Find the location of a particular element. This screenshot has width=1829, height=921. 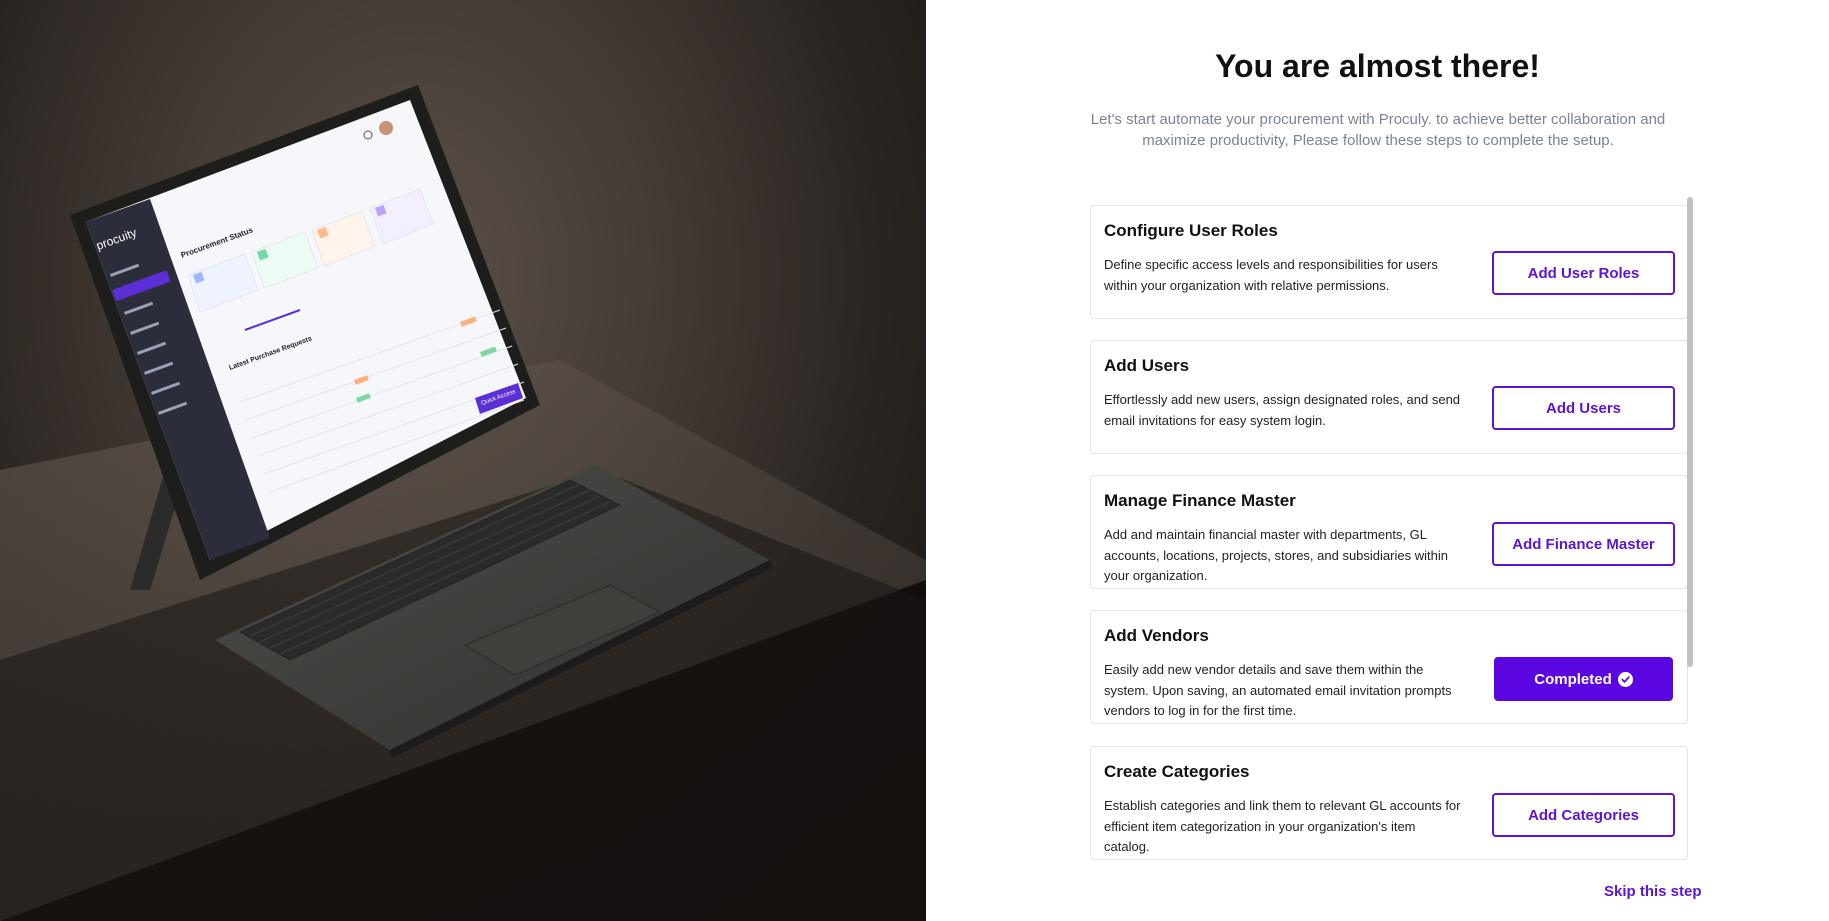

add-users-button: Add Users is located at coordinates (1583, 408).